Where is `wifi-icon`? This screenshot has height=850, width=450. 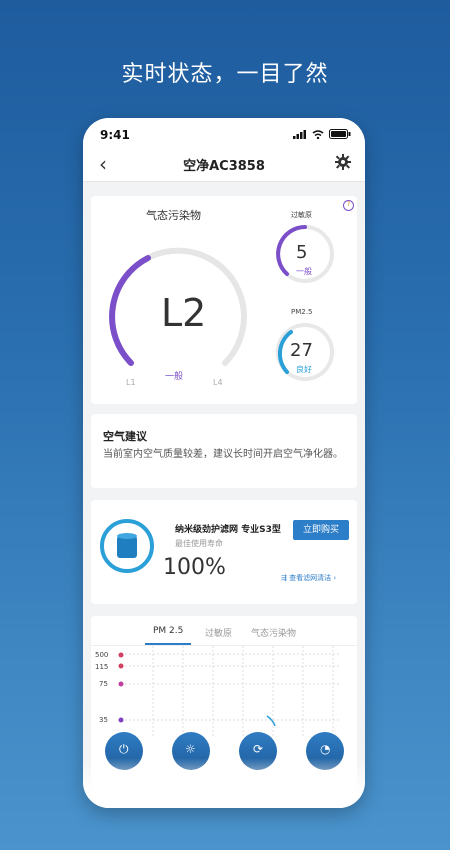
wifi-icon is located at coordinates (318, 134).